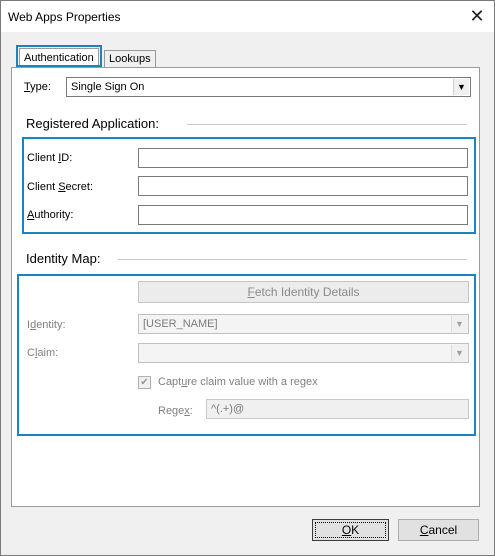 The height and width of the screenshot is (556, 495). Describe the element at coordinates (92, 123) in the screenshot. I see `registered-application-heading: Registered Application:` at that location.